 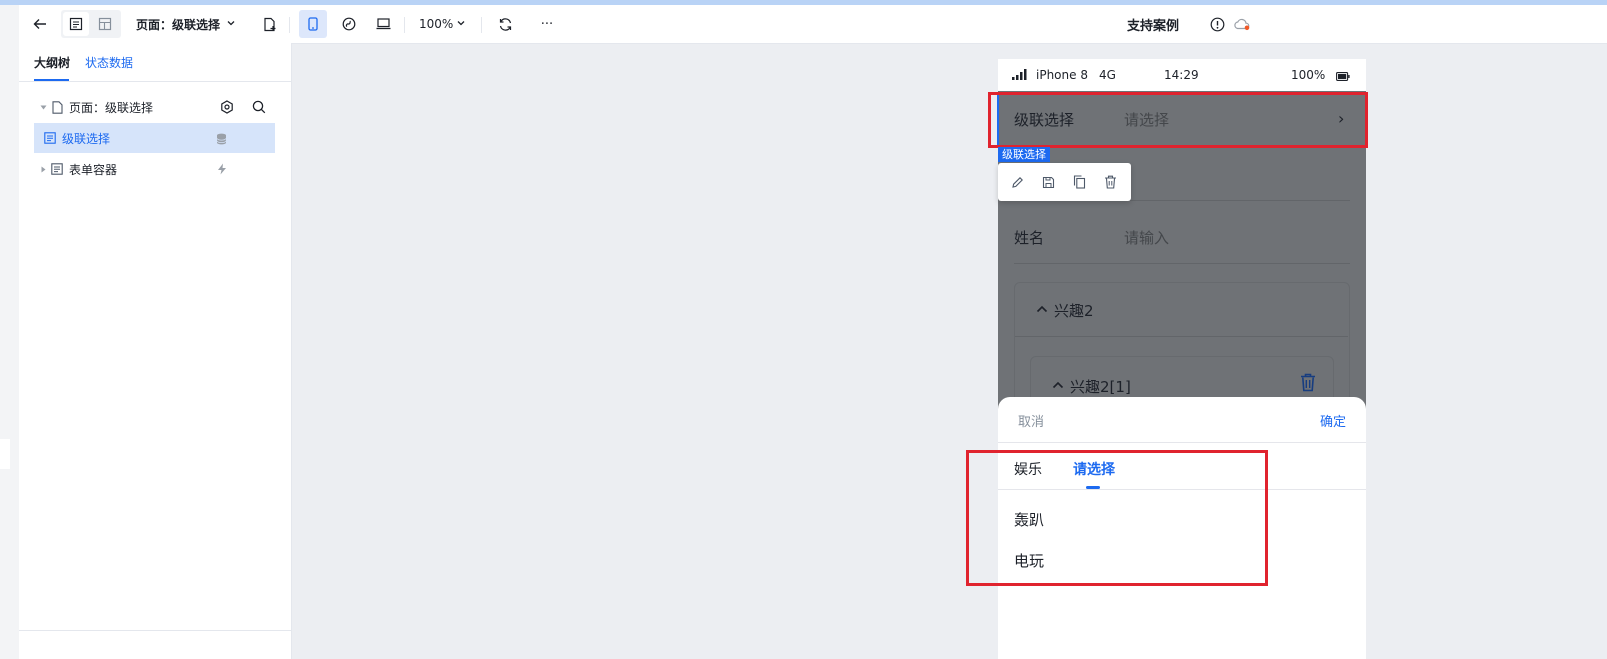 What do you see at coordinates (43, 107) in the screenshot?
I see `caret-down-icon` at bounding box center [43, 107].